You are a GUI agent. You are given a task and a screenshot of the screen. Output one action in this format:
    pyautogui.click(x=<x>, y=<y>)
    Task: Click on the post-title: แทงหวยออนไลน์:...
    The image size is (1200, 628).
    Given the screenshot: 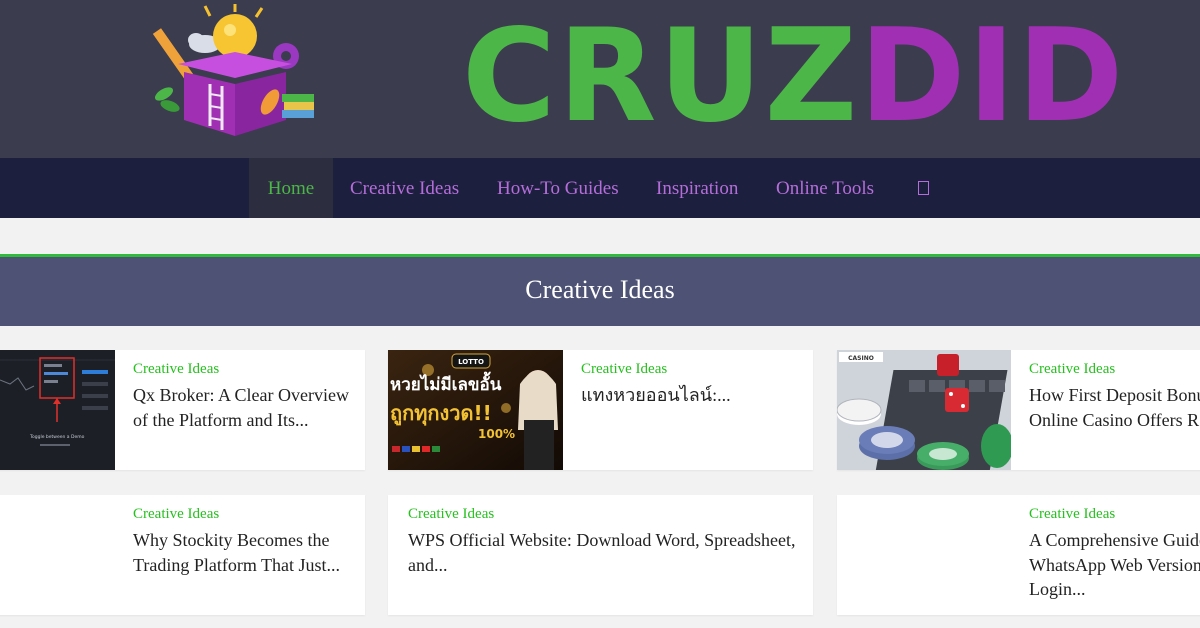 What is the action you would take?
    pyautogui.click(x=693, y=395)
    